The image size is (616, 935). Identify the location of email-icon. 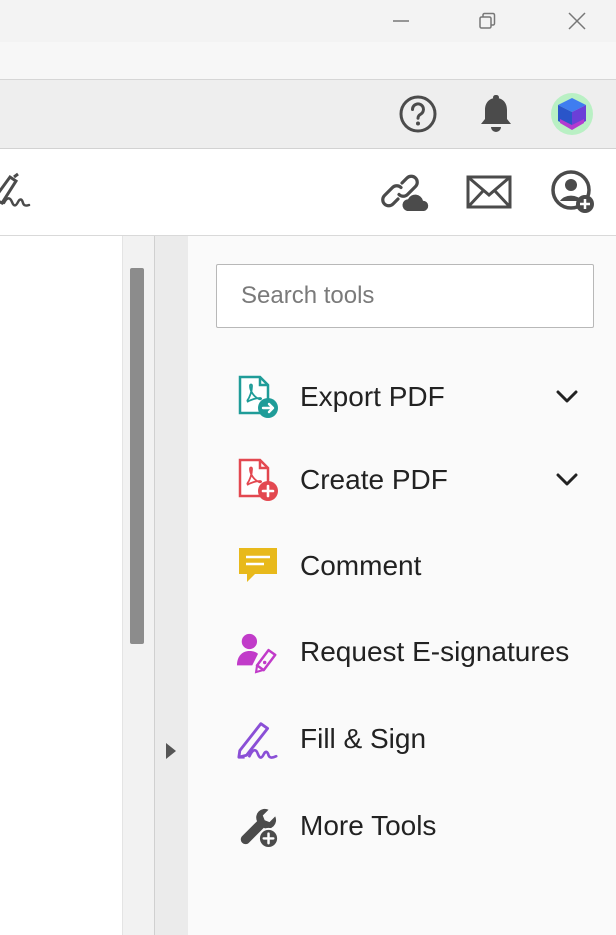
(489, 192).